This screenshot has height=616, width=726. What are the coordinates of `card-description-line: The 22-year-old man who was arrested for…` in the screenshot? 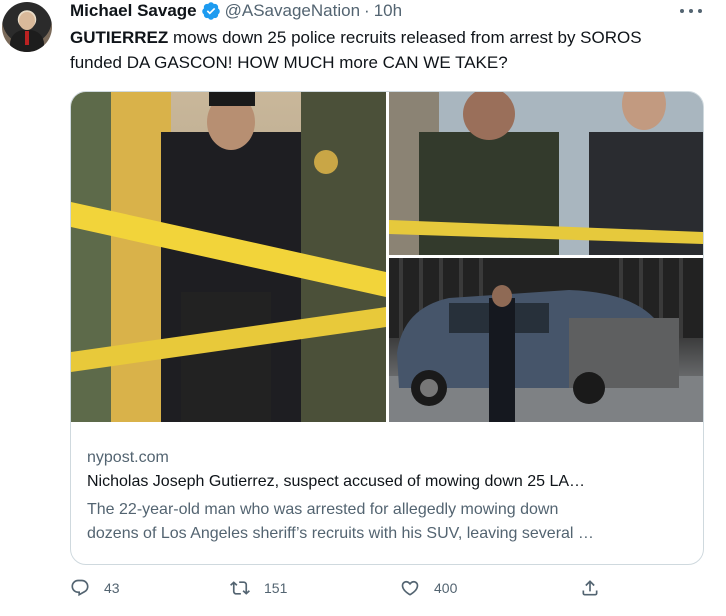 It's located at (323, 509).